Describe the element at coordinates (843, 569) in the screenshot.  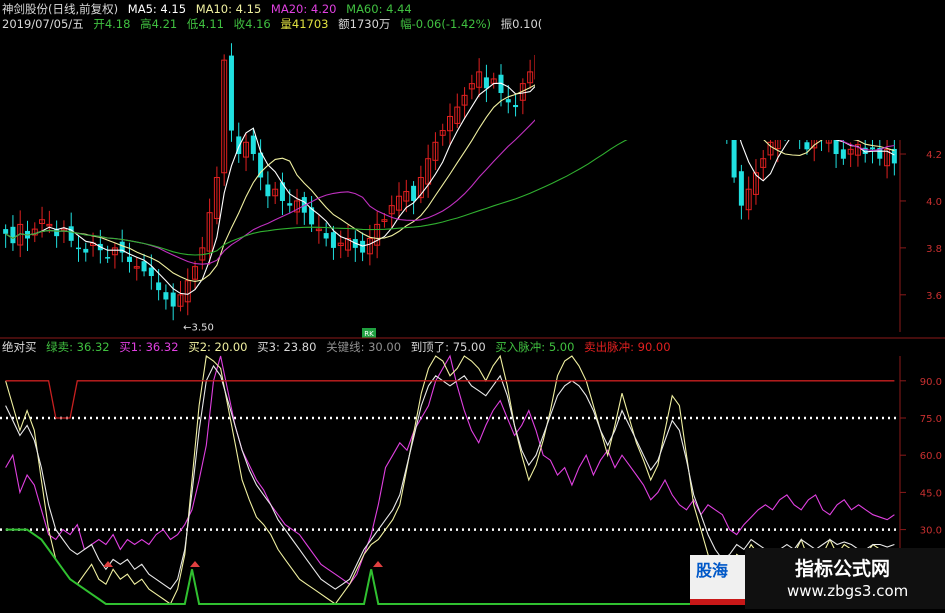
I see `watermark-brand: 指标公式网` at that location.